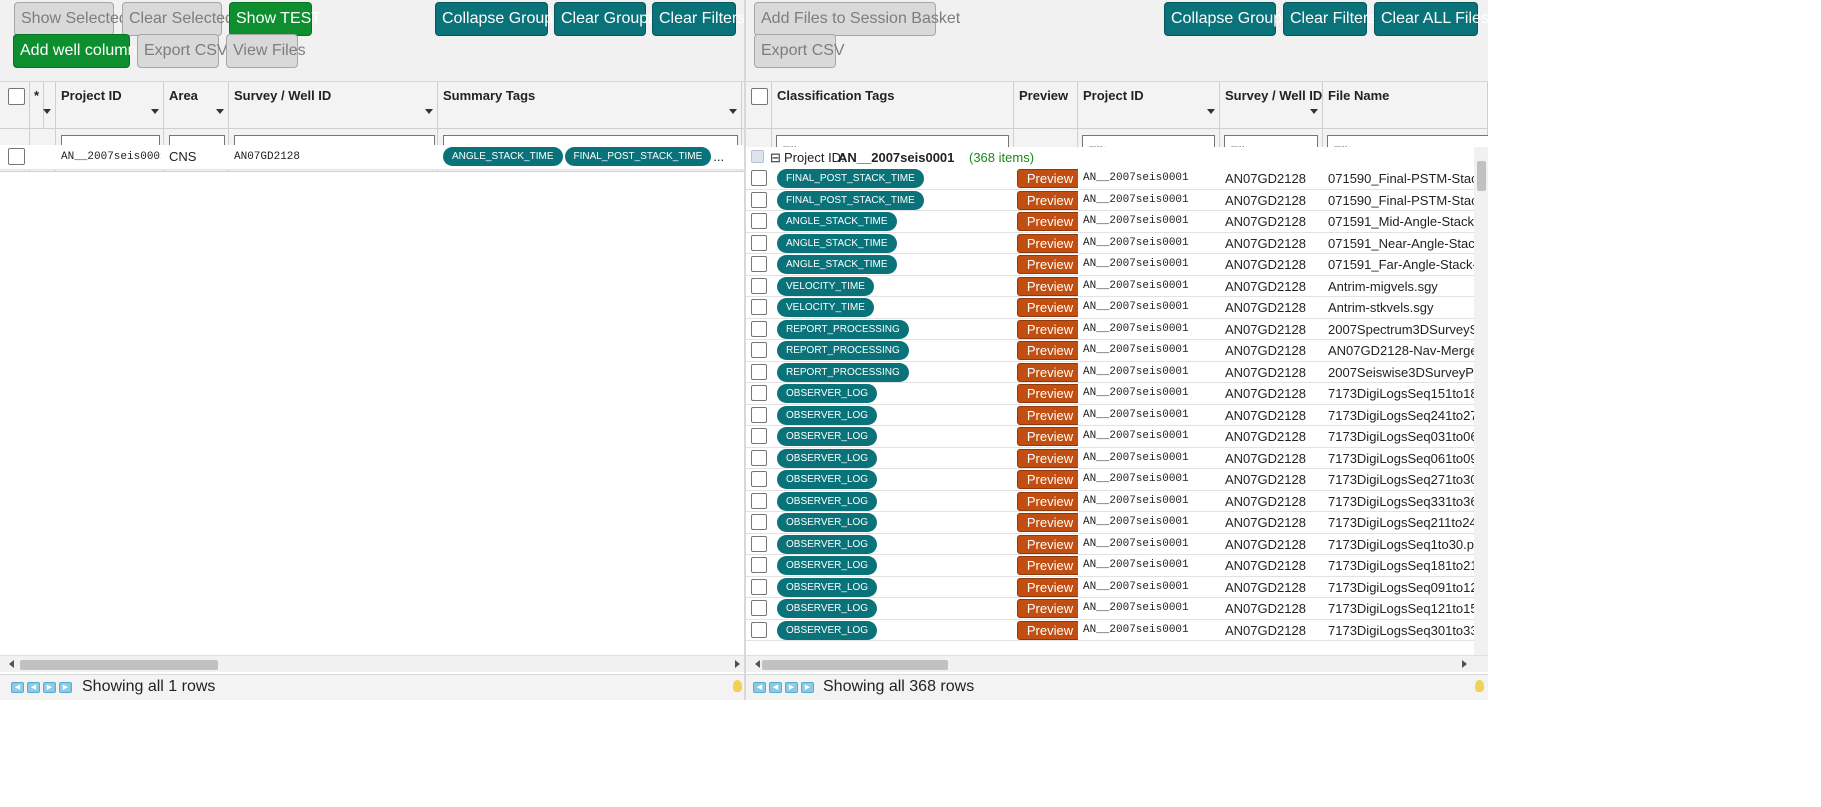  What do you see at coordinates (1046, 105) in the screenshot?
I see `preview-column-header: Preview` at bounding box center [1046, 105].